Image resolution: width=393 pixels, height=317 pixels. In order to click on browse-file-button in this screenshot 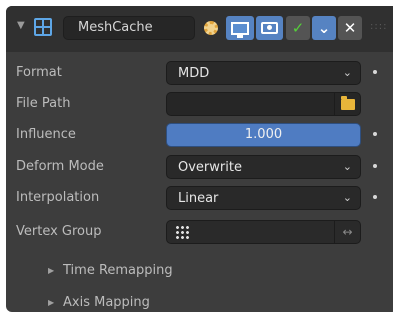, I will do `click(347, 104)`.